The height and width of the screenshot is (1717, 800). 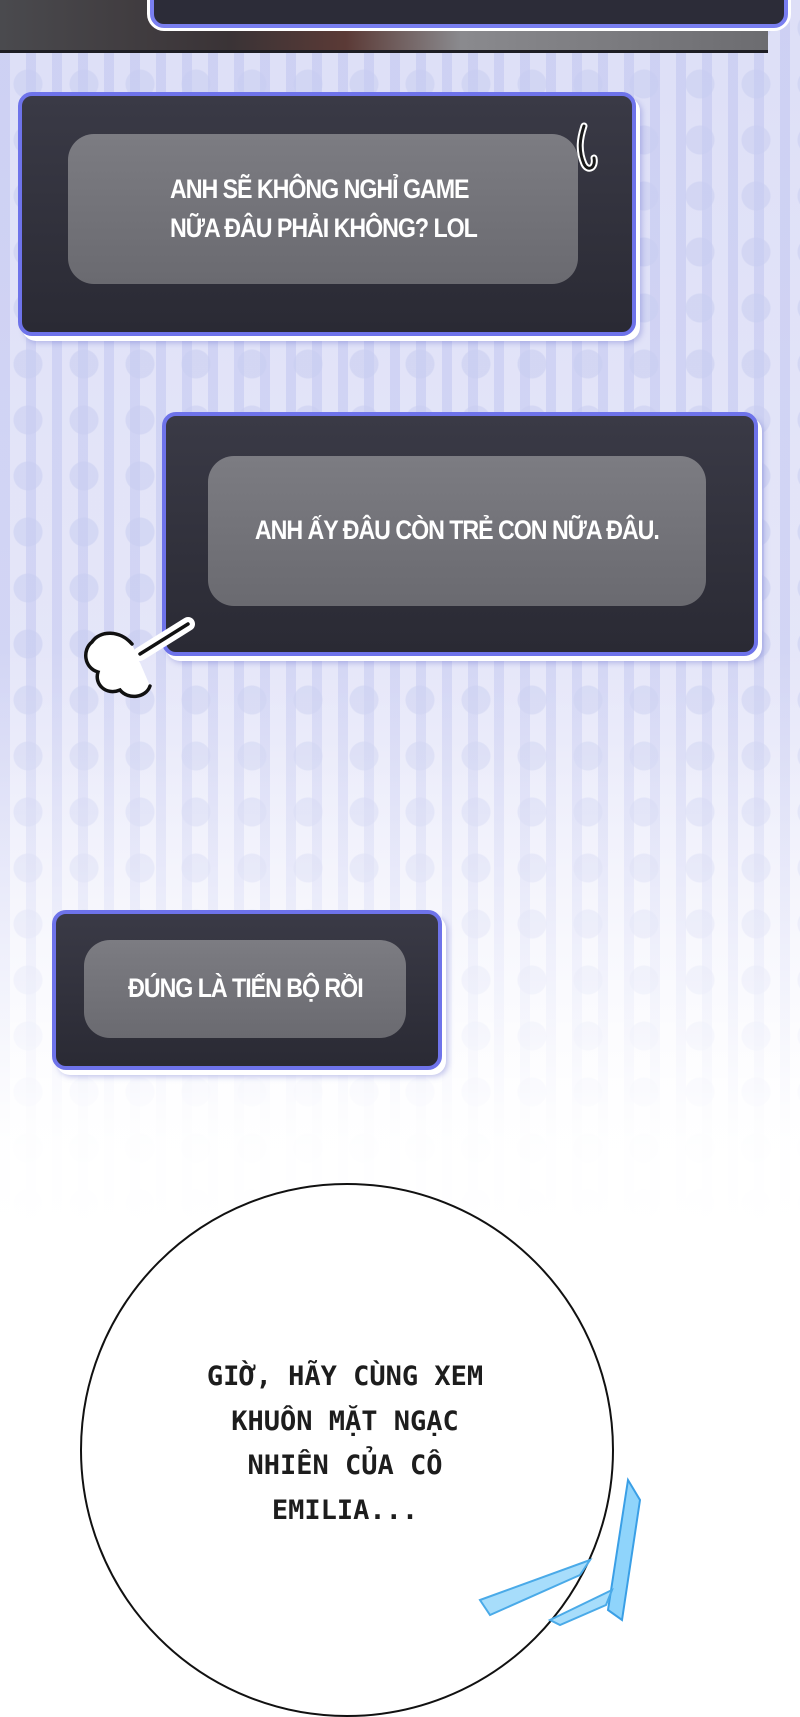 I want to click on chat-window-2: ANH ẤY ĐÂU CÒN TRẺ CON NỮA ĐÂU., so click(x=460, y=534).